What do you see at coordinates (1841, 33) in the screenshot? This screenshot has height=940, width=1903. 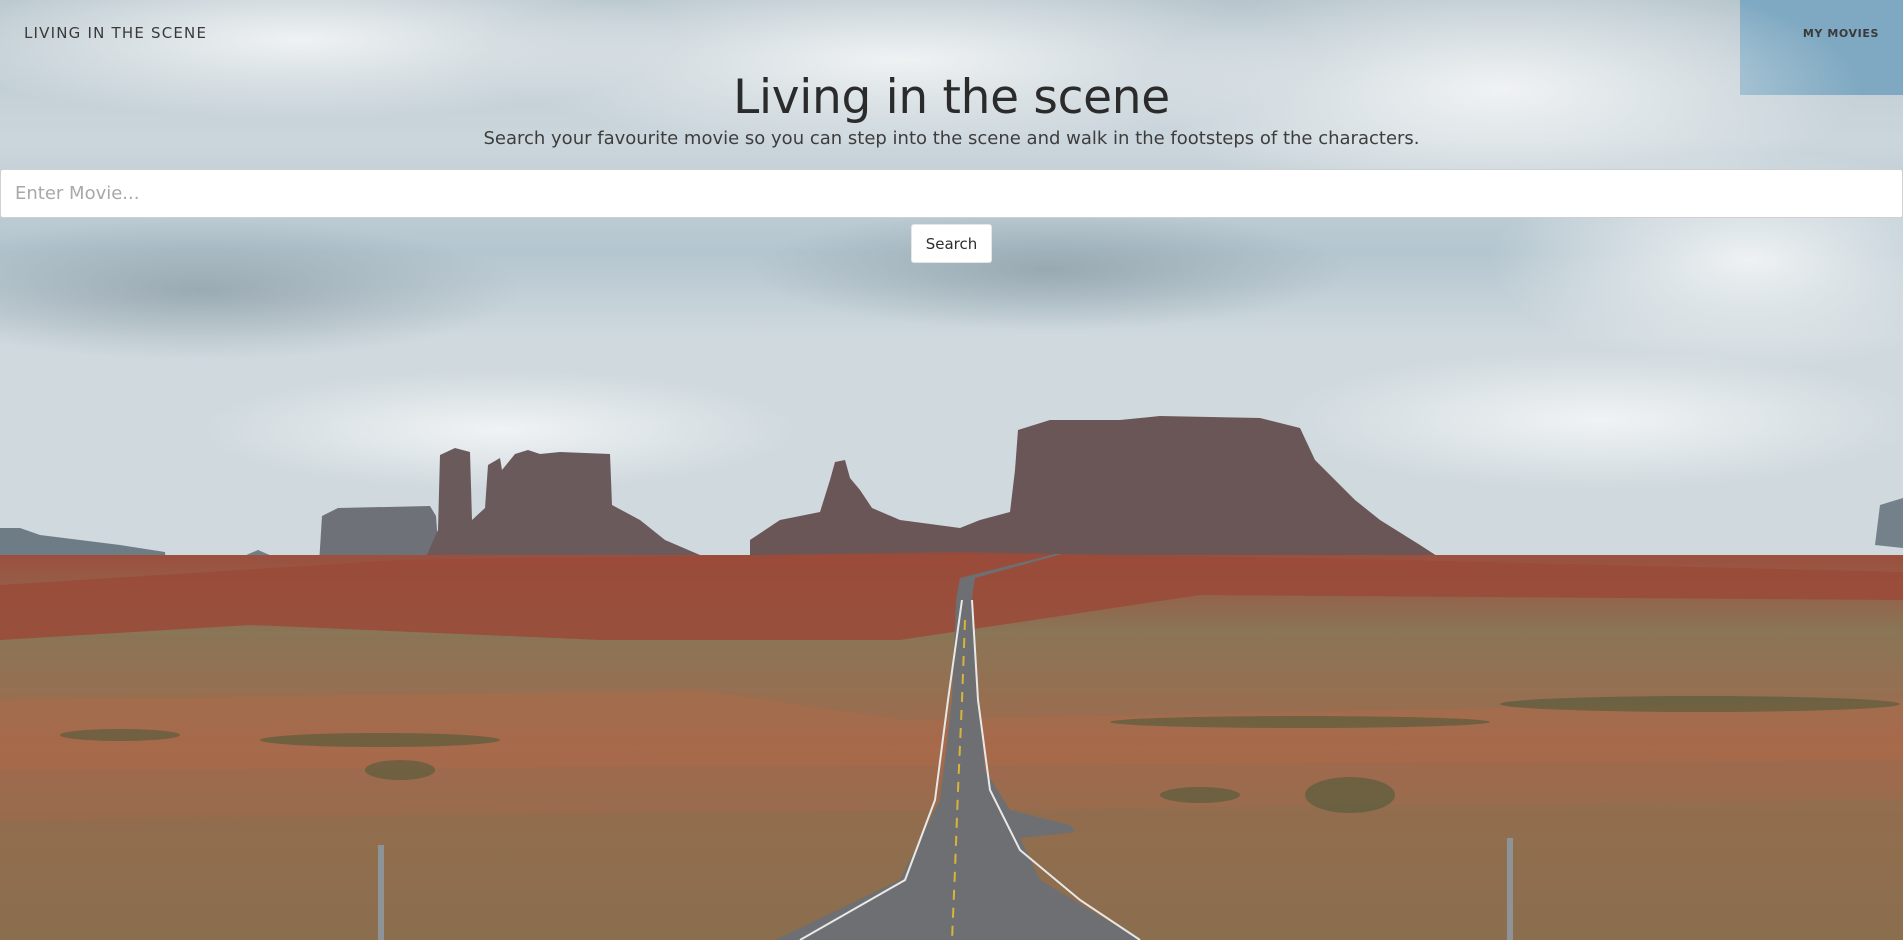 I see `my-movies-link: MY MOVIES` at bounding box center [1841, 33].